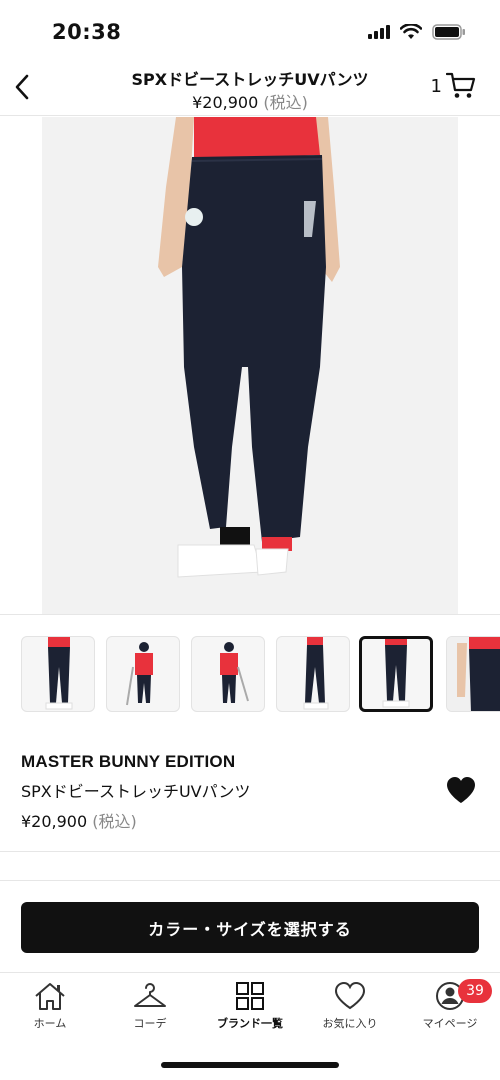 Image resolution: width=500 pixels, height=1080 pixels. I want to click on cart-icon, so click(461, 85).